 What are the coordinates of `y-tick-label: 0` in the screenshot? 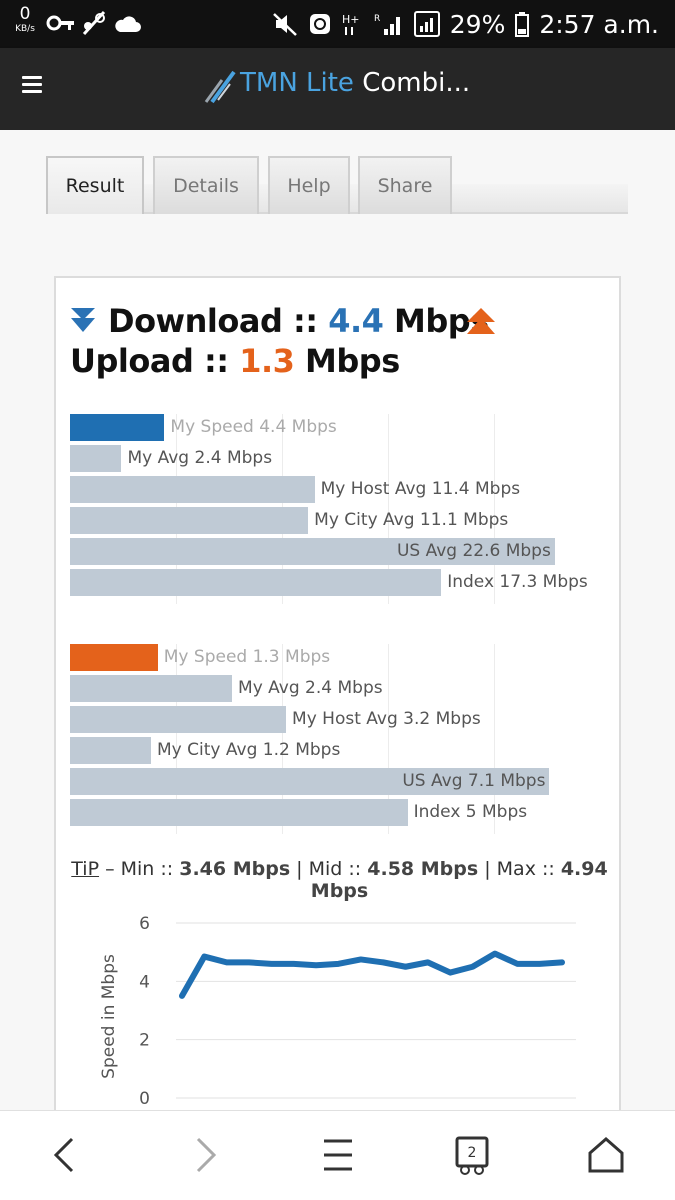 It's located at (144, 1099).